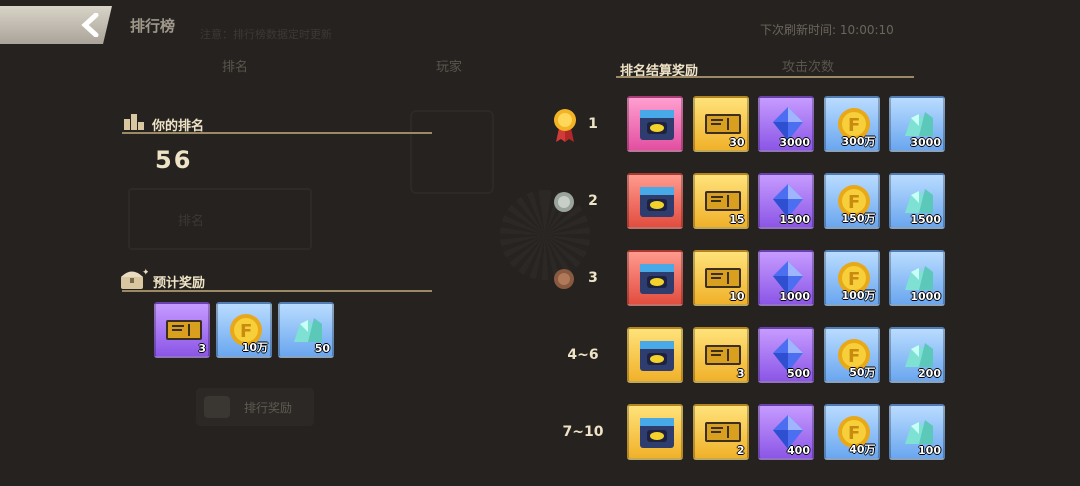 The height and width of the screenshot is (486, 1080). What do you see at coordinates (182, 330) in the screenshot?
I see `expected-reward-item: 3` at bounding box center [182, 330].